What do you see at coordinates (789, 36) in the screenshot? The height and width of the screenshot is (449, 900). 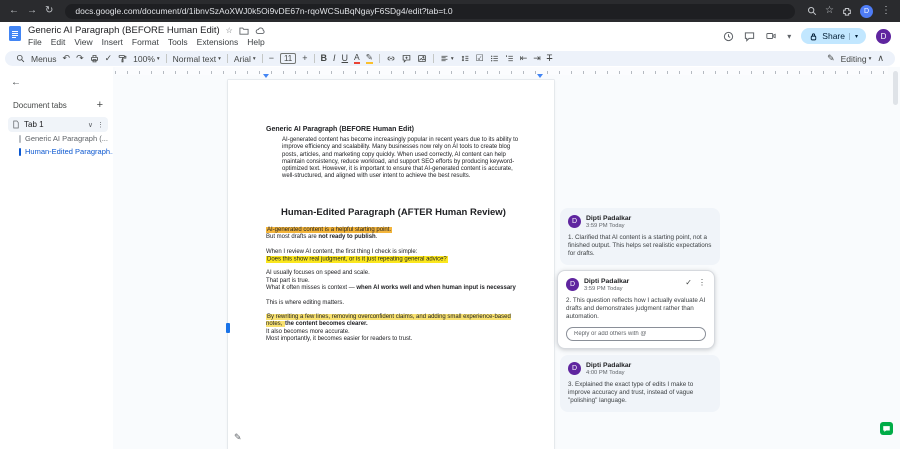 I see `meet-chevron-icon: ▾` at bounding box center [789, 36].